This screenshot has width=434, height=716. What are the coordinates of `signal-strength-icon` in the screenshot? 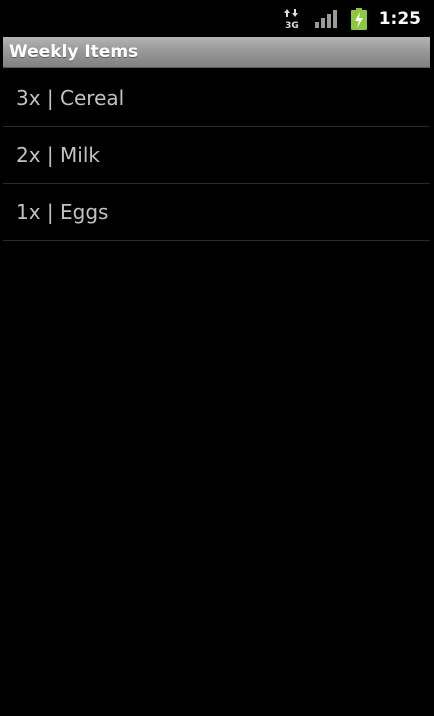 It's located at (326, 19).